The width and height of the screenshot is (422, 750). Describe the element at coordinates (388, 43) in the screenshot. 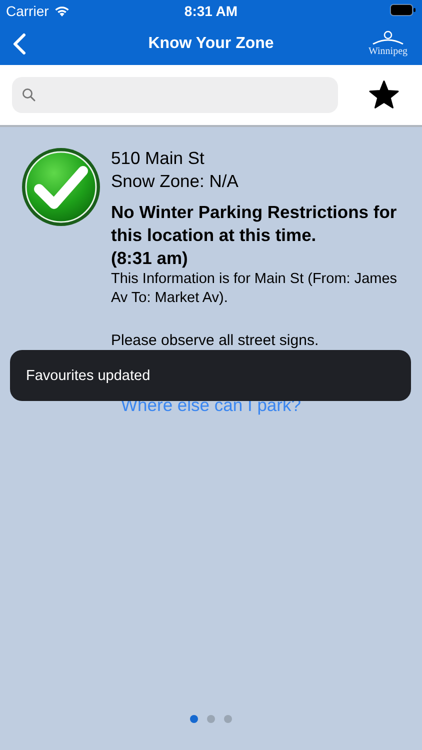

I see `city-logo: Winnipeg` at that location.